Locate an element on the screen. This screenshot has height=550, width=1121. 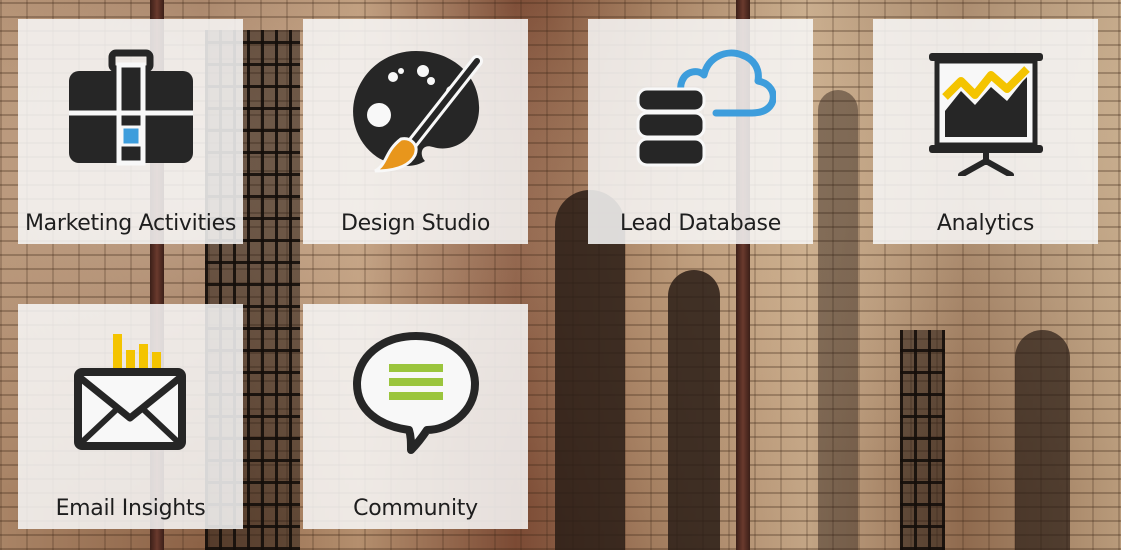
tile-analytics: Analytics is located at coordinates (985, 131).